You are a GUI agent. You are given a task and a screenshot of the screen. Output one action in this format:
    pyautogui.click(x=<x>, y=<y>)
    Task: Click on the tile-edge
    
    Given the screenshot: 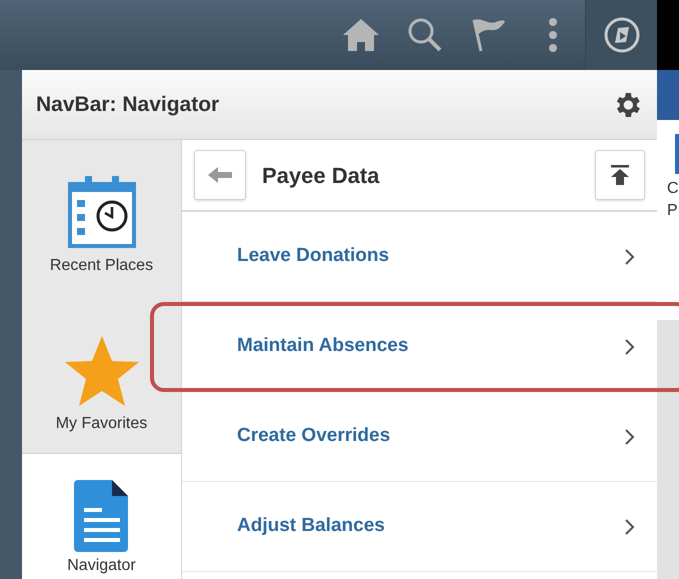 What is the action you would take?
    pyautogui.click(x=677, y=154)
    